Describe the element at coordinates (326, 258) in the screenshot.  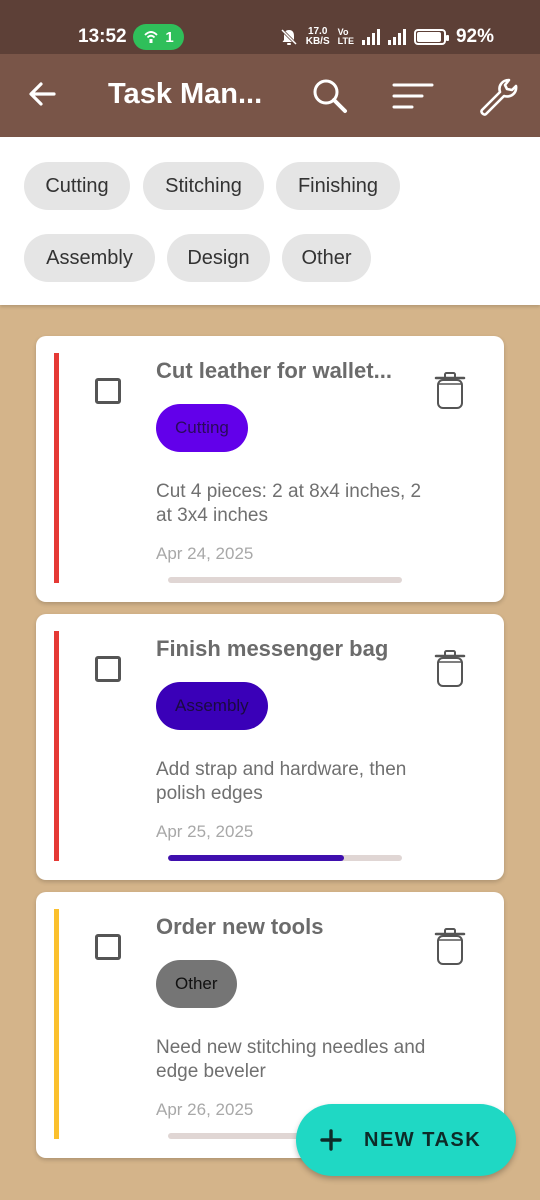
I see `filter-chip-other: Other` at that location.